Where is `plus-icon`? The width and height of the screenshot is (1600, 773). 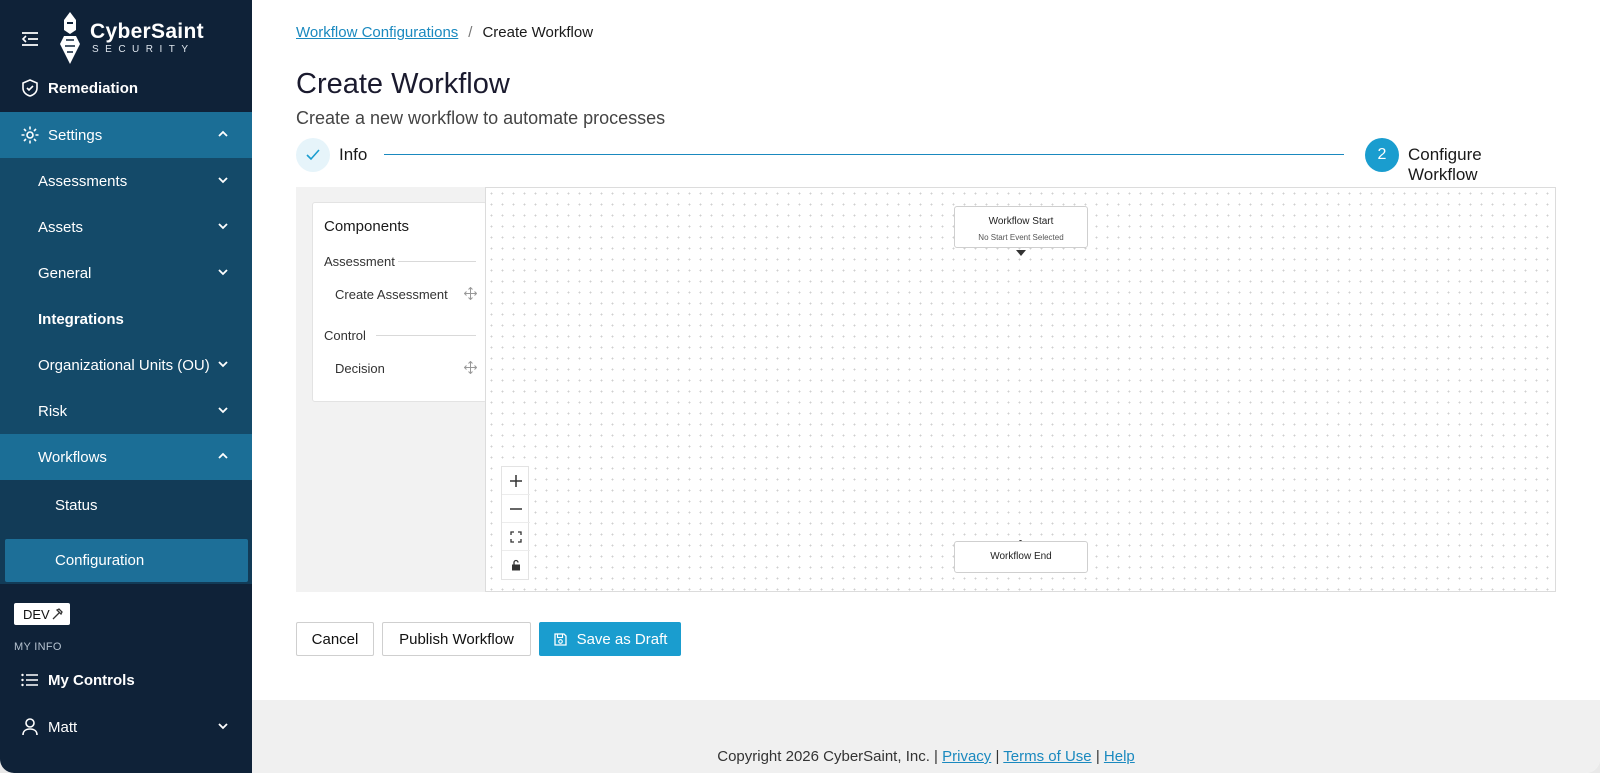 plus-icon is located at coordinates (516, 480).